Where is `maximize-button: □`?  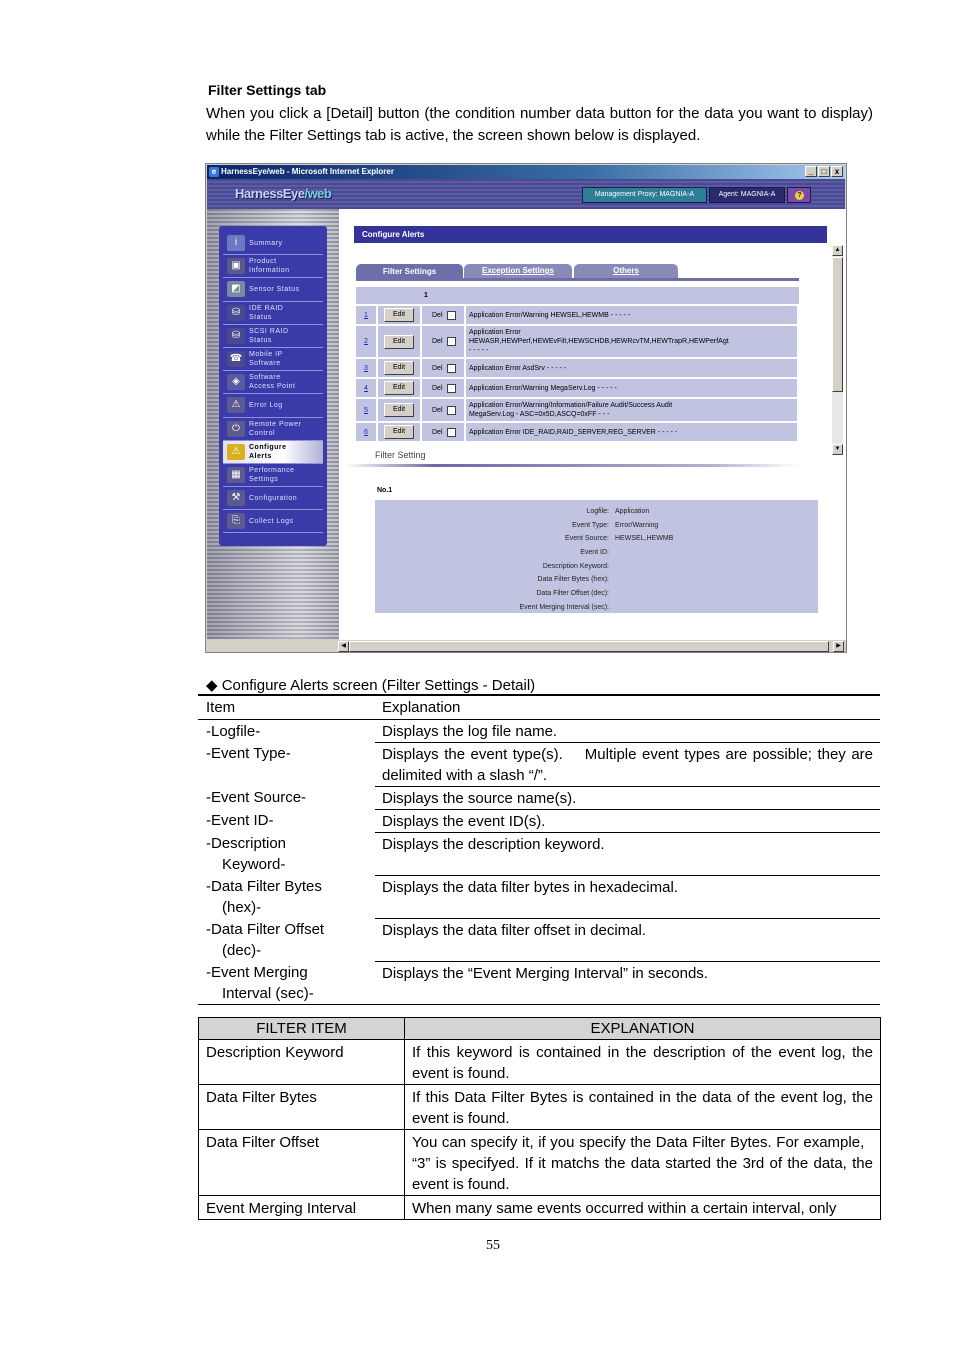 maximize-button: □ is located at coordinates (824, 171).